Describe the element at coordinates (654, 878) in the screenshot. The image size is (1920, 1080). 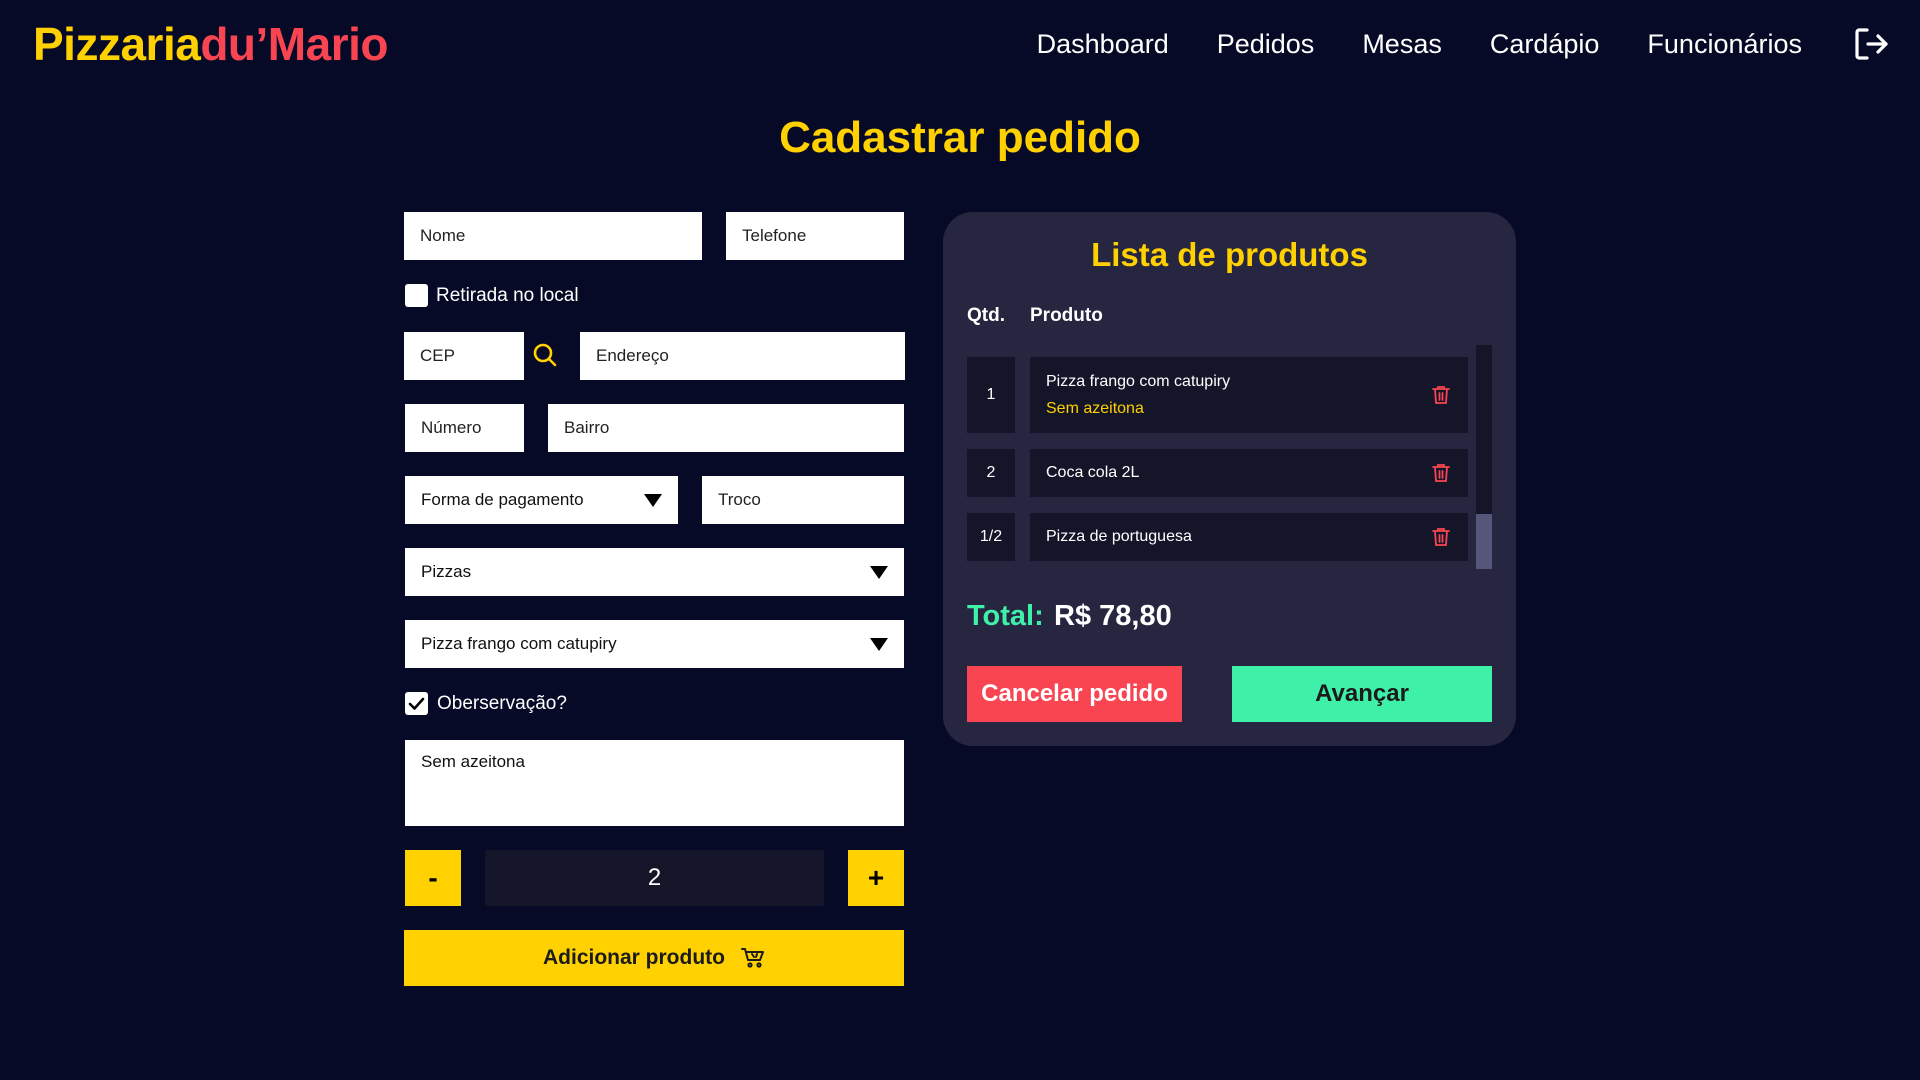
I see `quantity-display: 2` at that location.